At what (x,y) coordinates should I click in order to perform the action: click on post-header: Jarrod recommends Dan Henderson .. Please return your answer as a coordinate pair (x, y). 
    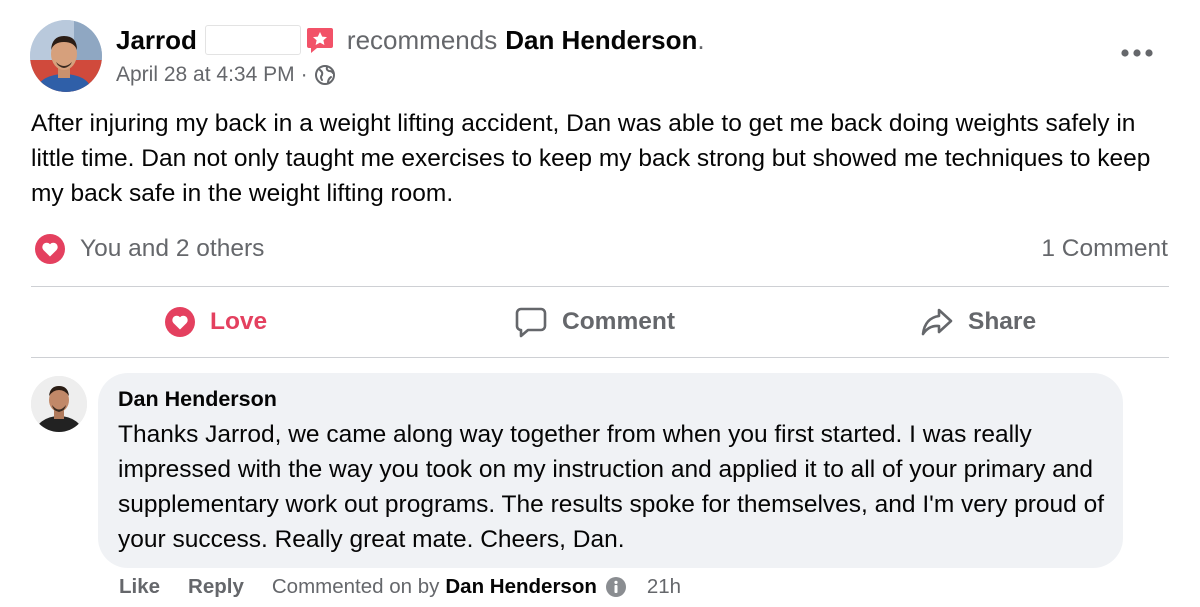
    Looking at the image, I should click on (410, 40).